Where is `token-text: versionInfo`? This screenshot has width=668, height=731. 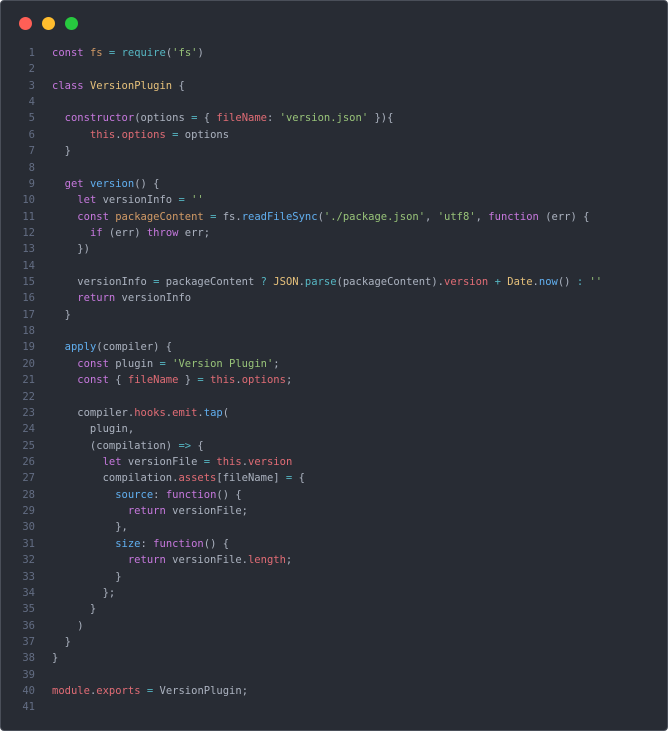 token-text: versionInfo is located at coordinates (153, 298).